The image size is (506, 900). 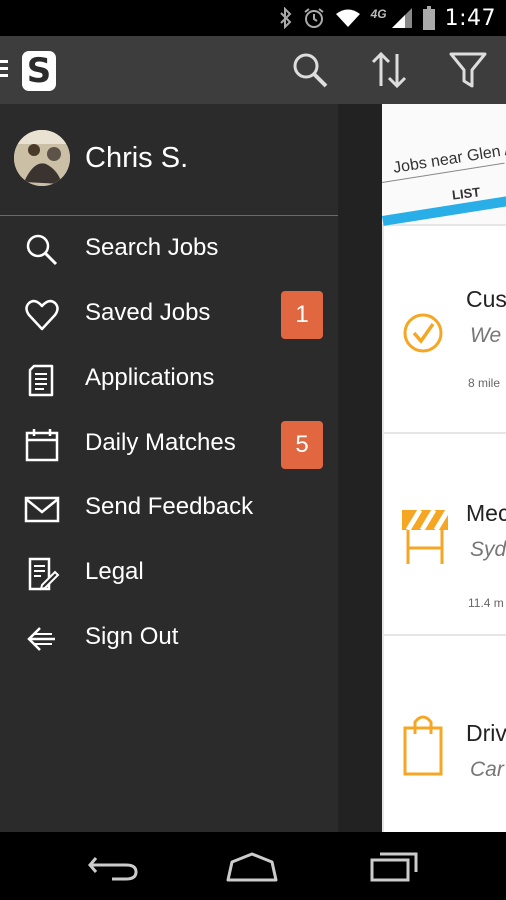 I want to click on job-company: We Tr, so click(x=488, y=335).